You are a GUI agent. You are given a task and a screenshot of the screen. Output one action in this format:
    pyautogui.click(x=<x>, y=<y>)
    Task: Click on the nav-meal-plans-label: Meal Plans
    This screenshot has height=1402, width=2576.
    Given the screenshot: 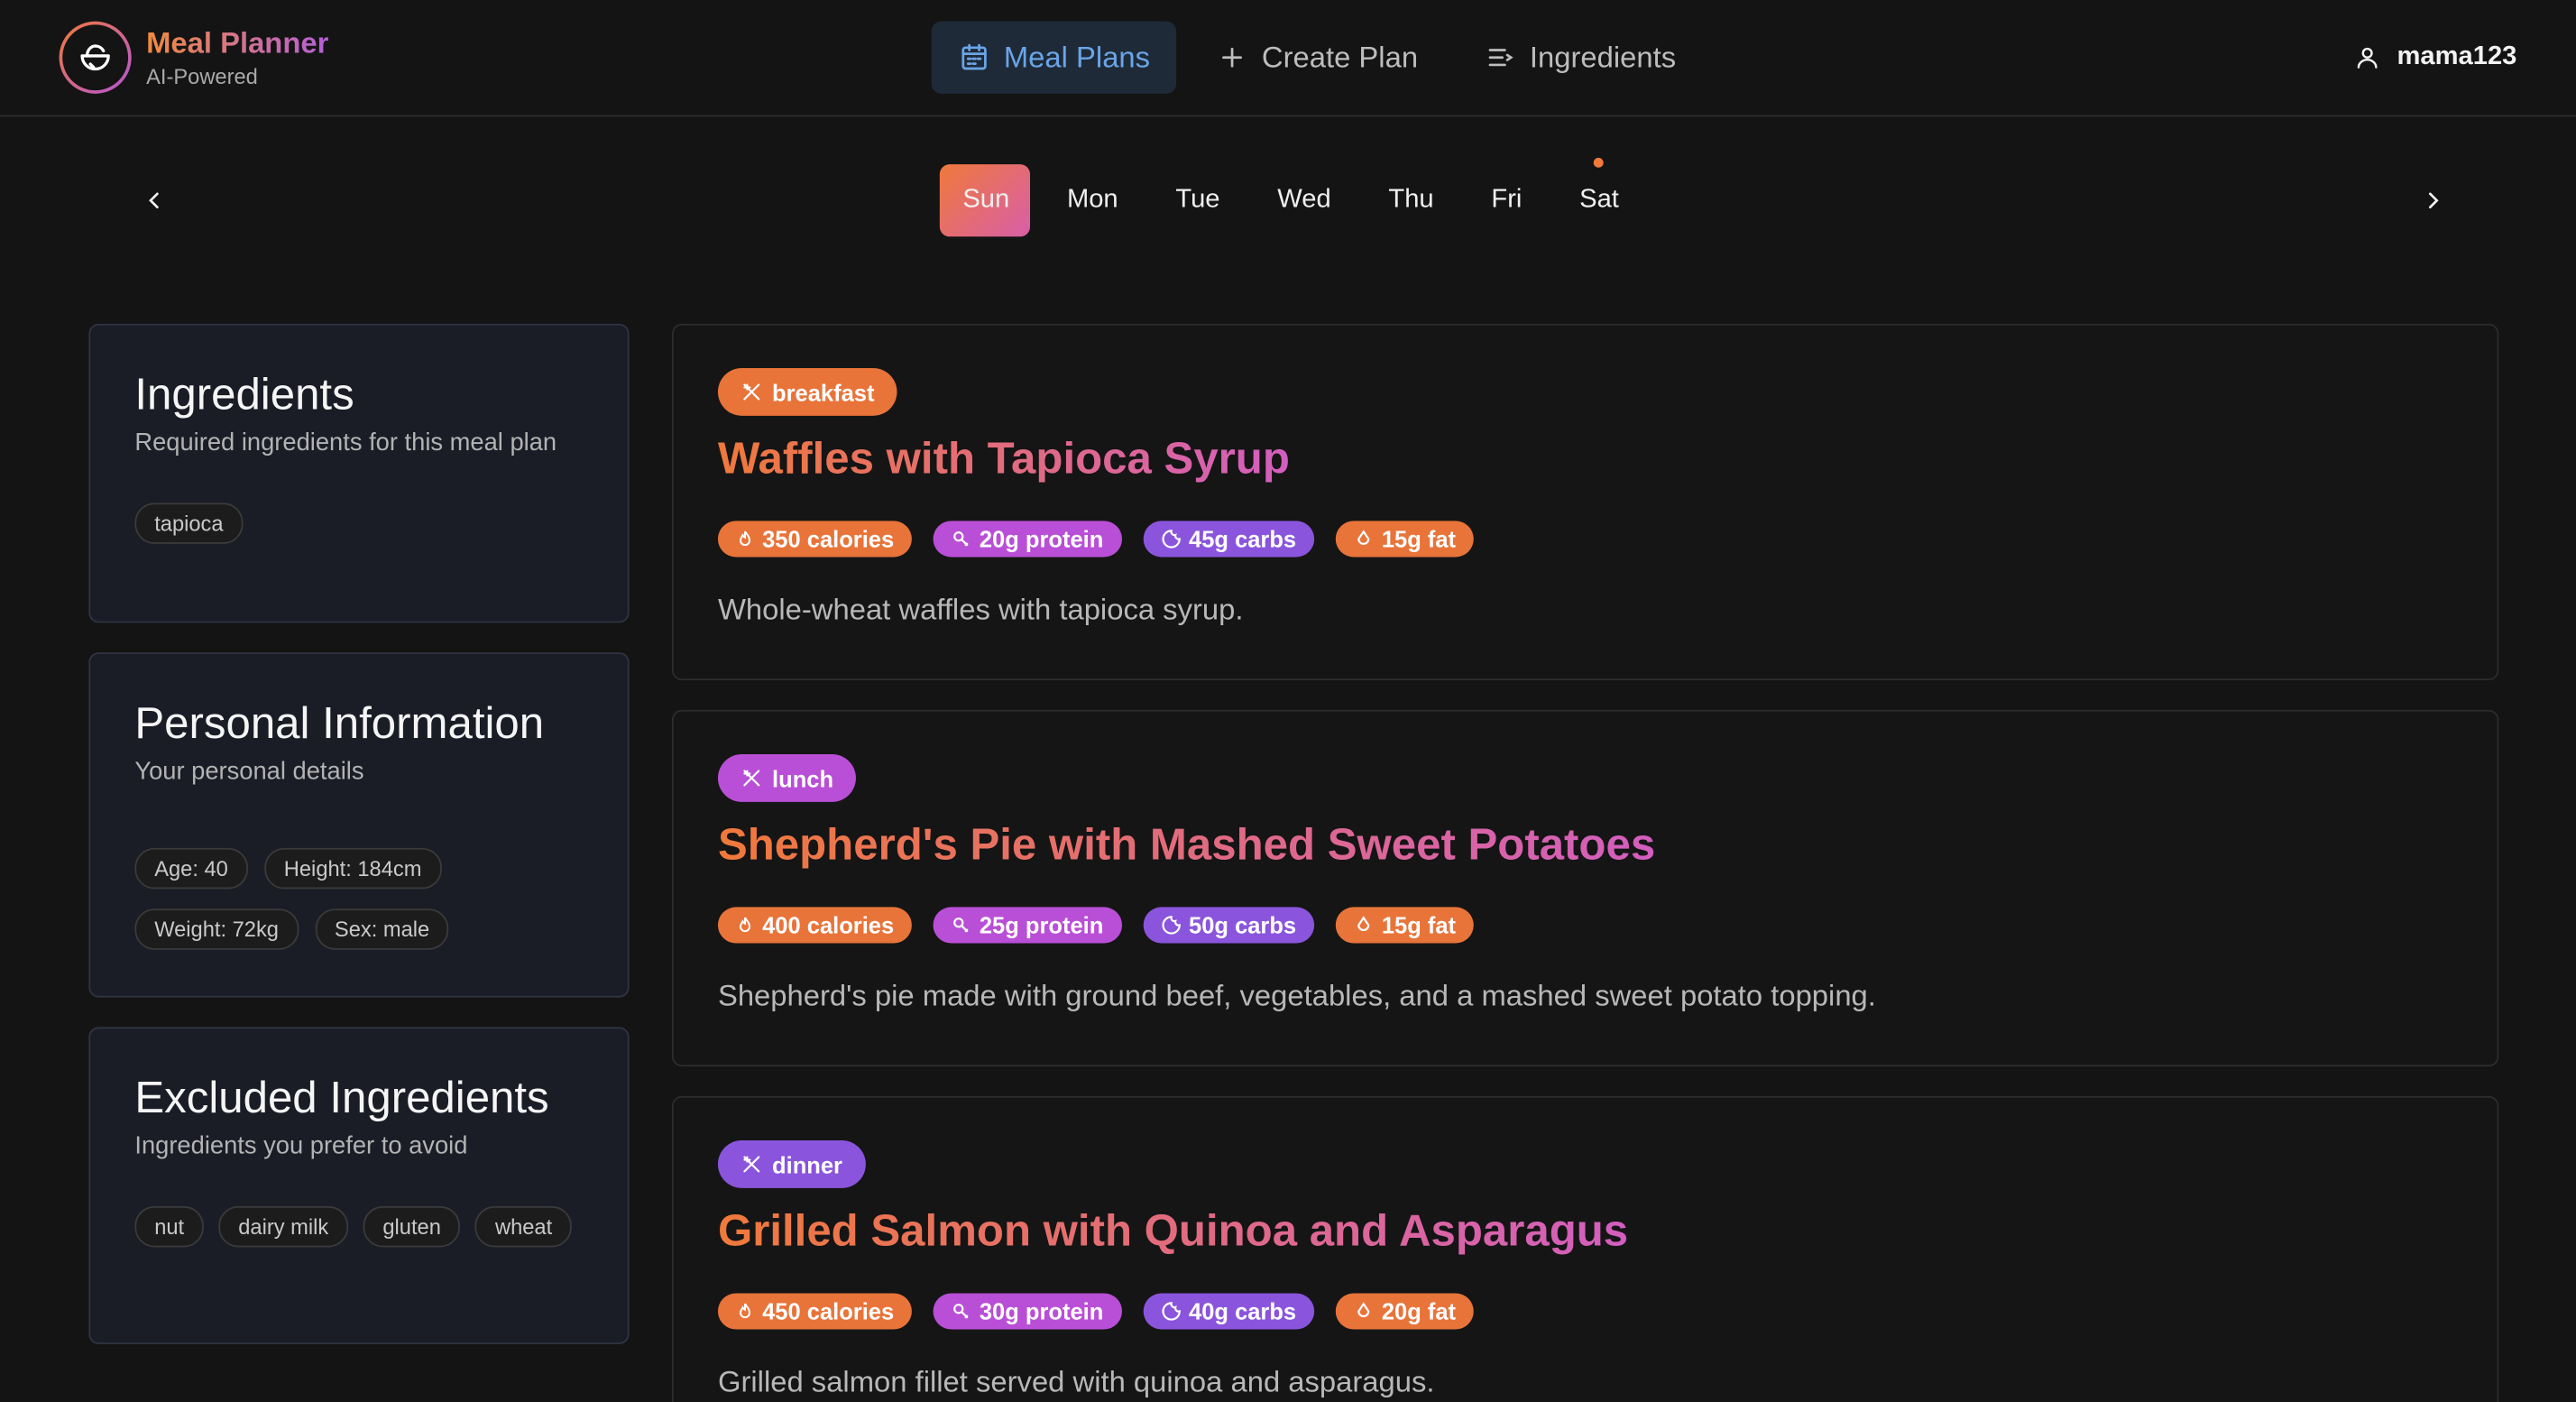 What is the action you would take?
    pyautogui.click(x=1077, y=57)
    